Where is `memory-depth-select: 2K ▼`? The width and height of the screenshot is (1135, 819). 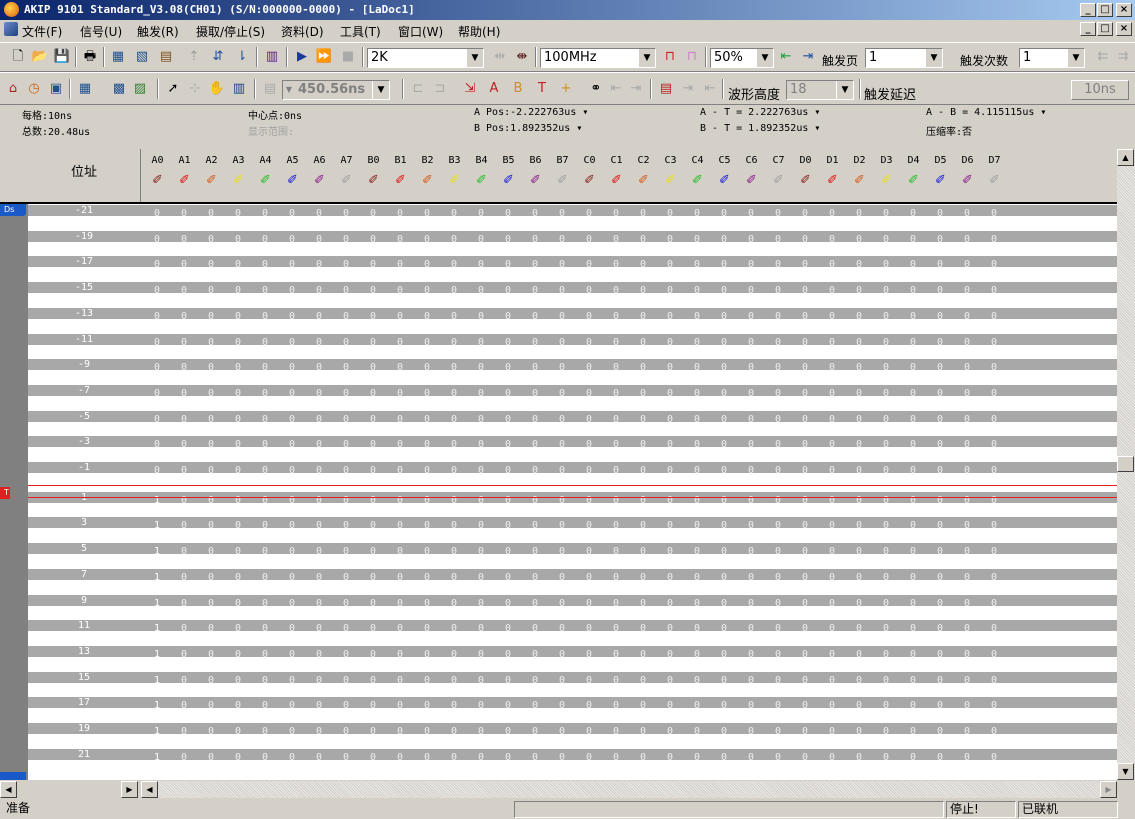
memory-depth-select: 2K ▼ is located at coordinates (425, 58).